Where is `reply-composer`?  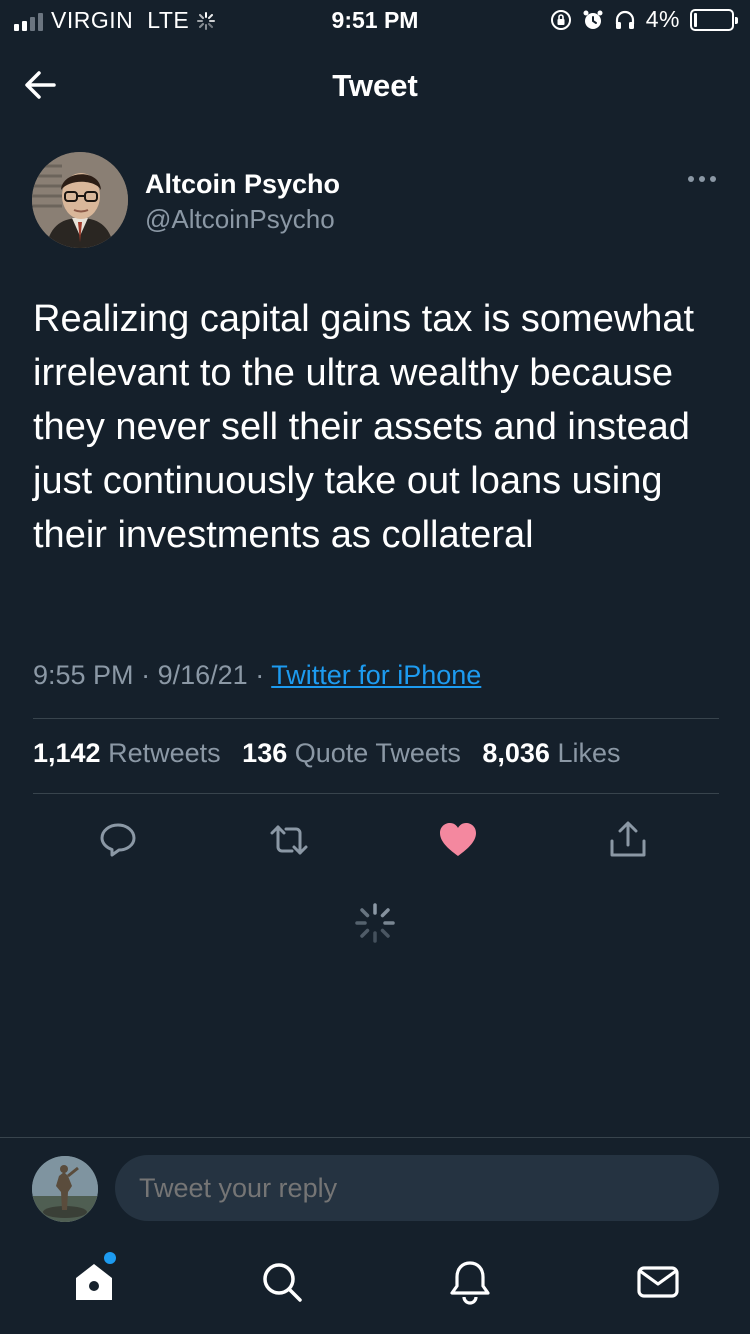
reply-composer is located at coordinates (375, 1182).